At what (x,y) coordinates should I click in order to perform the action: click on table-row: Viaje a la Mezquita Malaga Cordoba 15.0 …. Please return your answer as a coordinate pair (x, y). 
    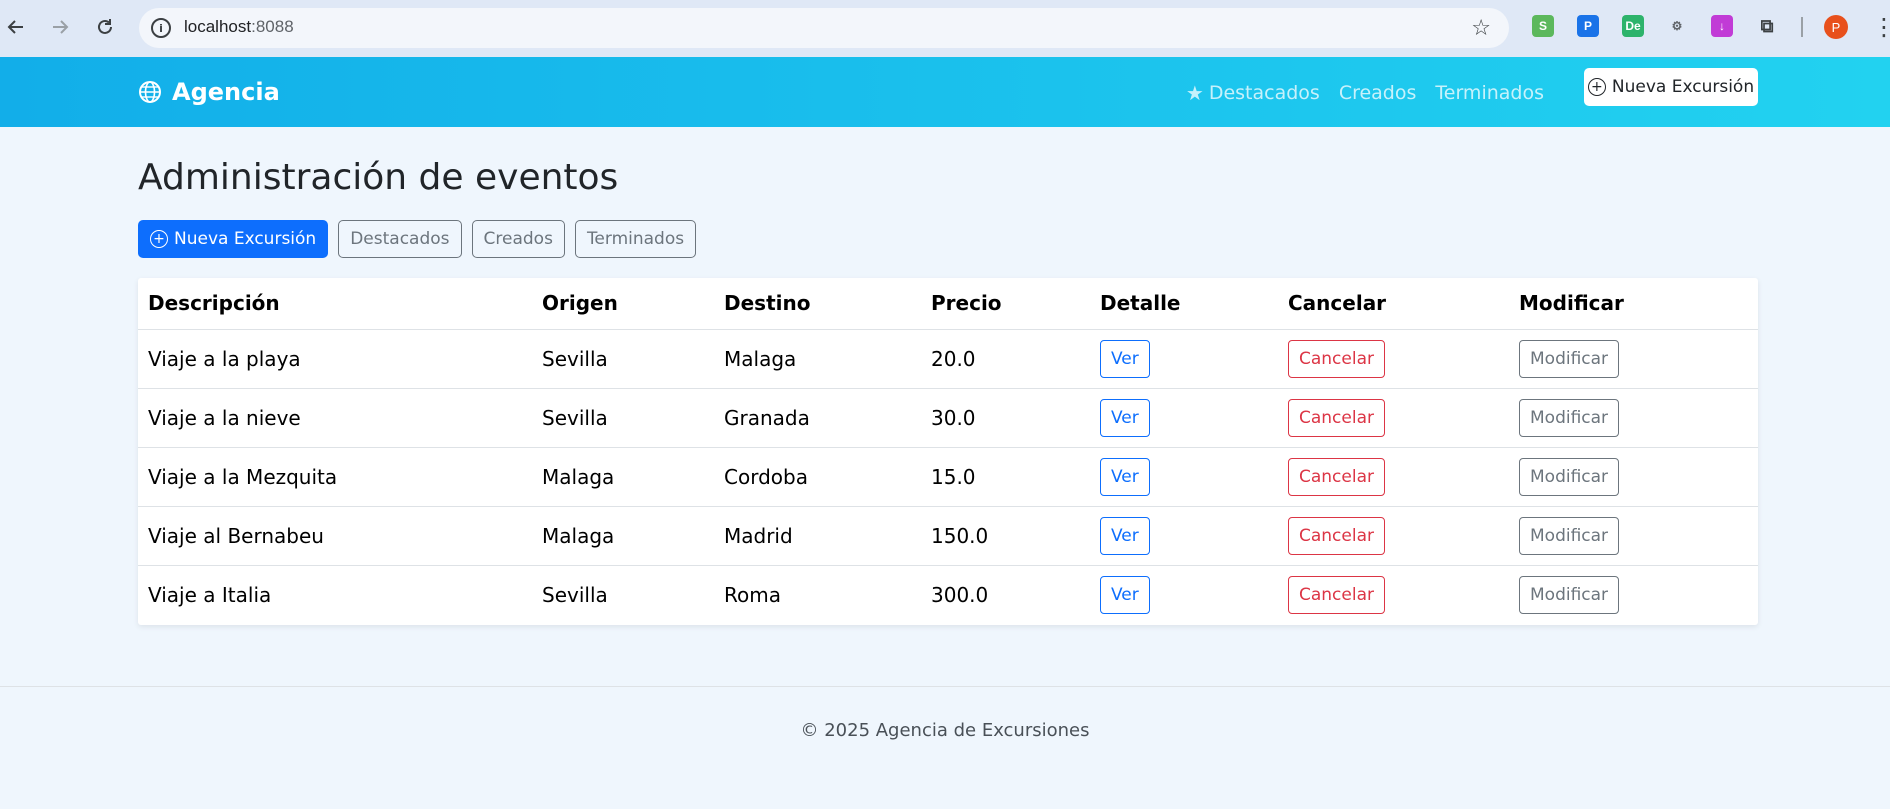
    Looking at the image, I should click on (948, 477).